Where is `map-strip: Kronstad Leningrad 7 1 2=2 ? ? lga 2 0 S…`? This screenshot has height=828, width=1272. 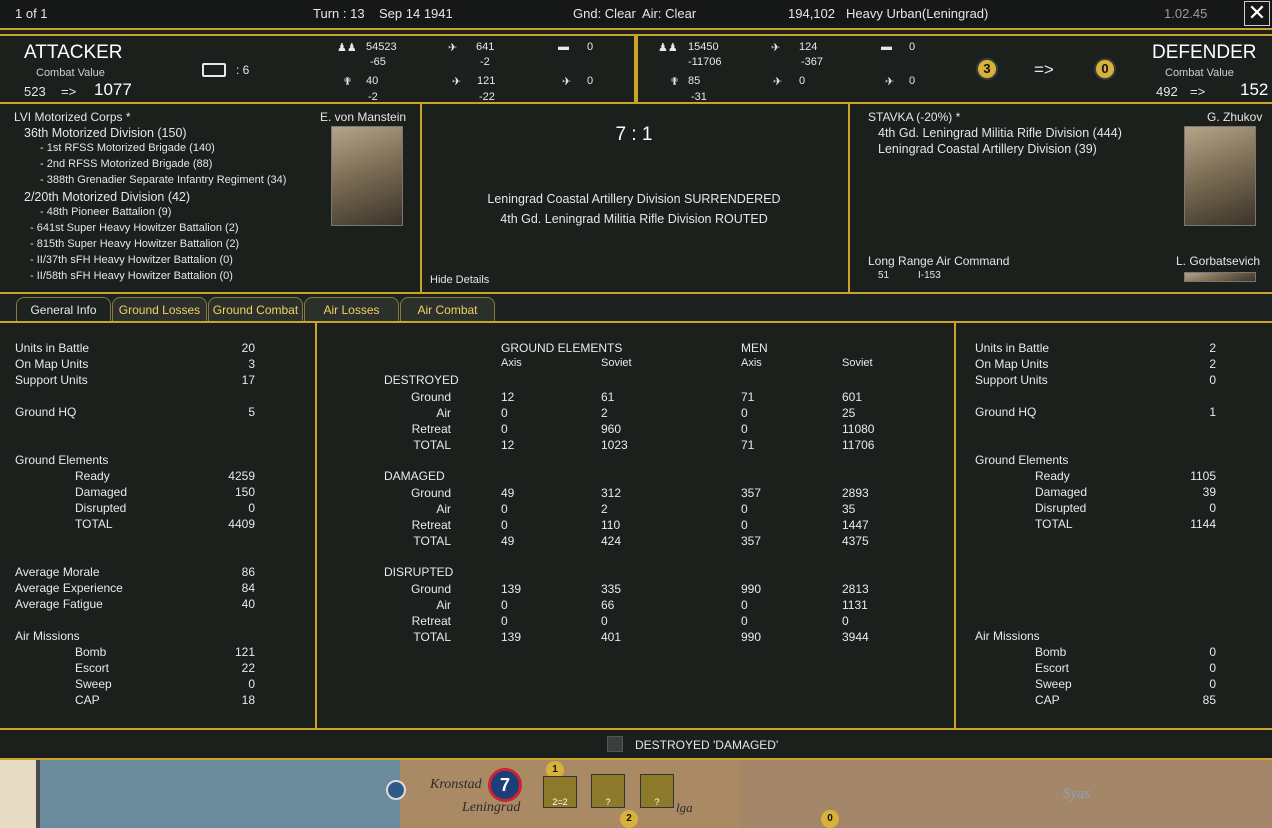
map-strip: Kronstad Leningrad 7 1 2=2 ? ? lga 2 0 S… is located at coordinates (636, 793).